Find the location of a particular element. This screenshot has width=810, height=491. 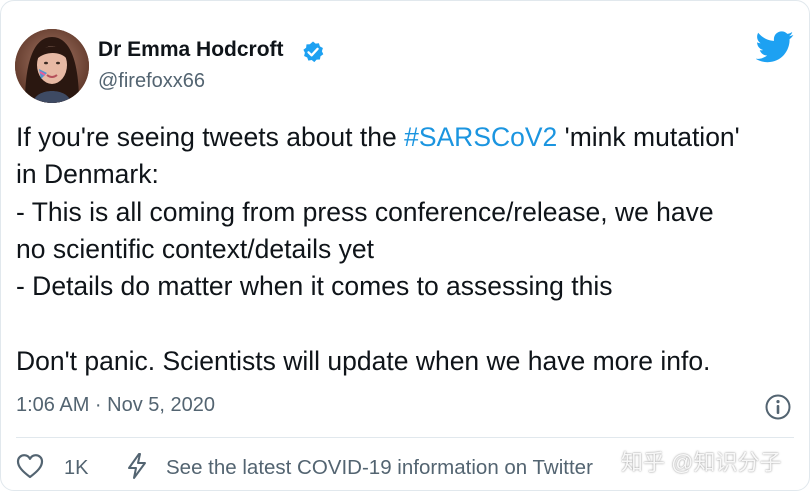

tweet-line: in Denmark: is located at coordinates (87, 174).